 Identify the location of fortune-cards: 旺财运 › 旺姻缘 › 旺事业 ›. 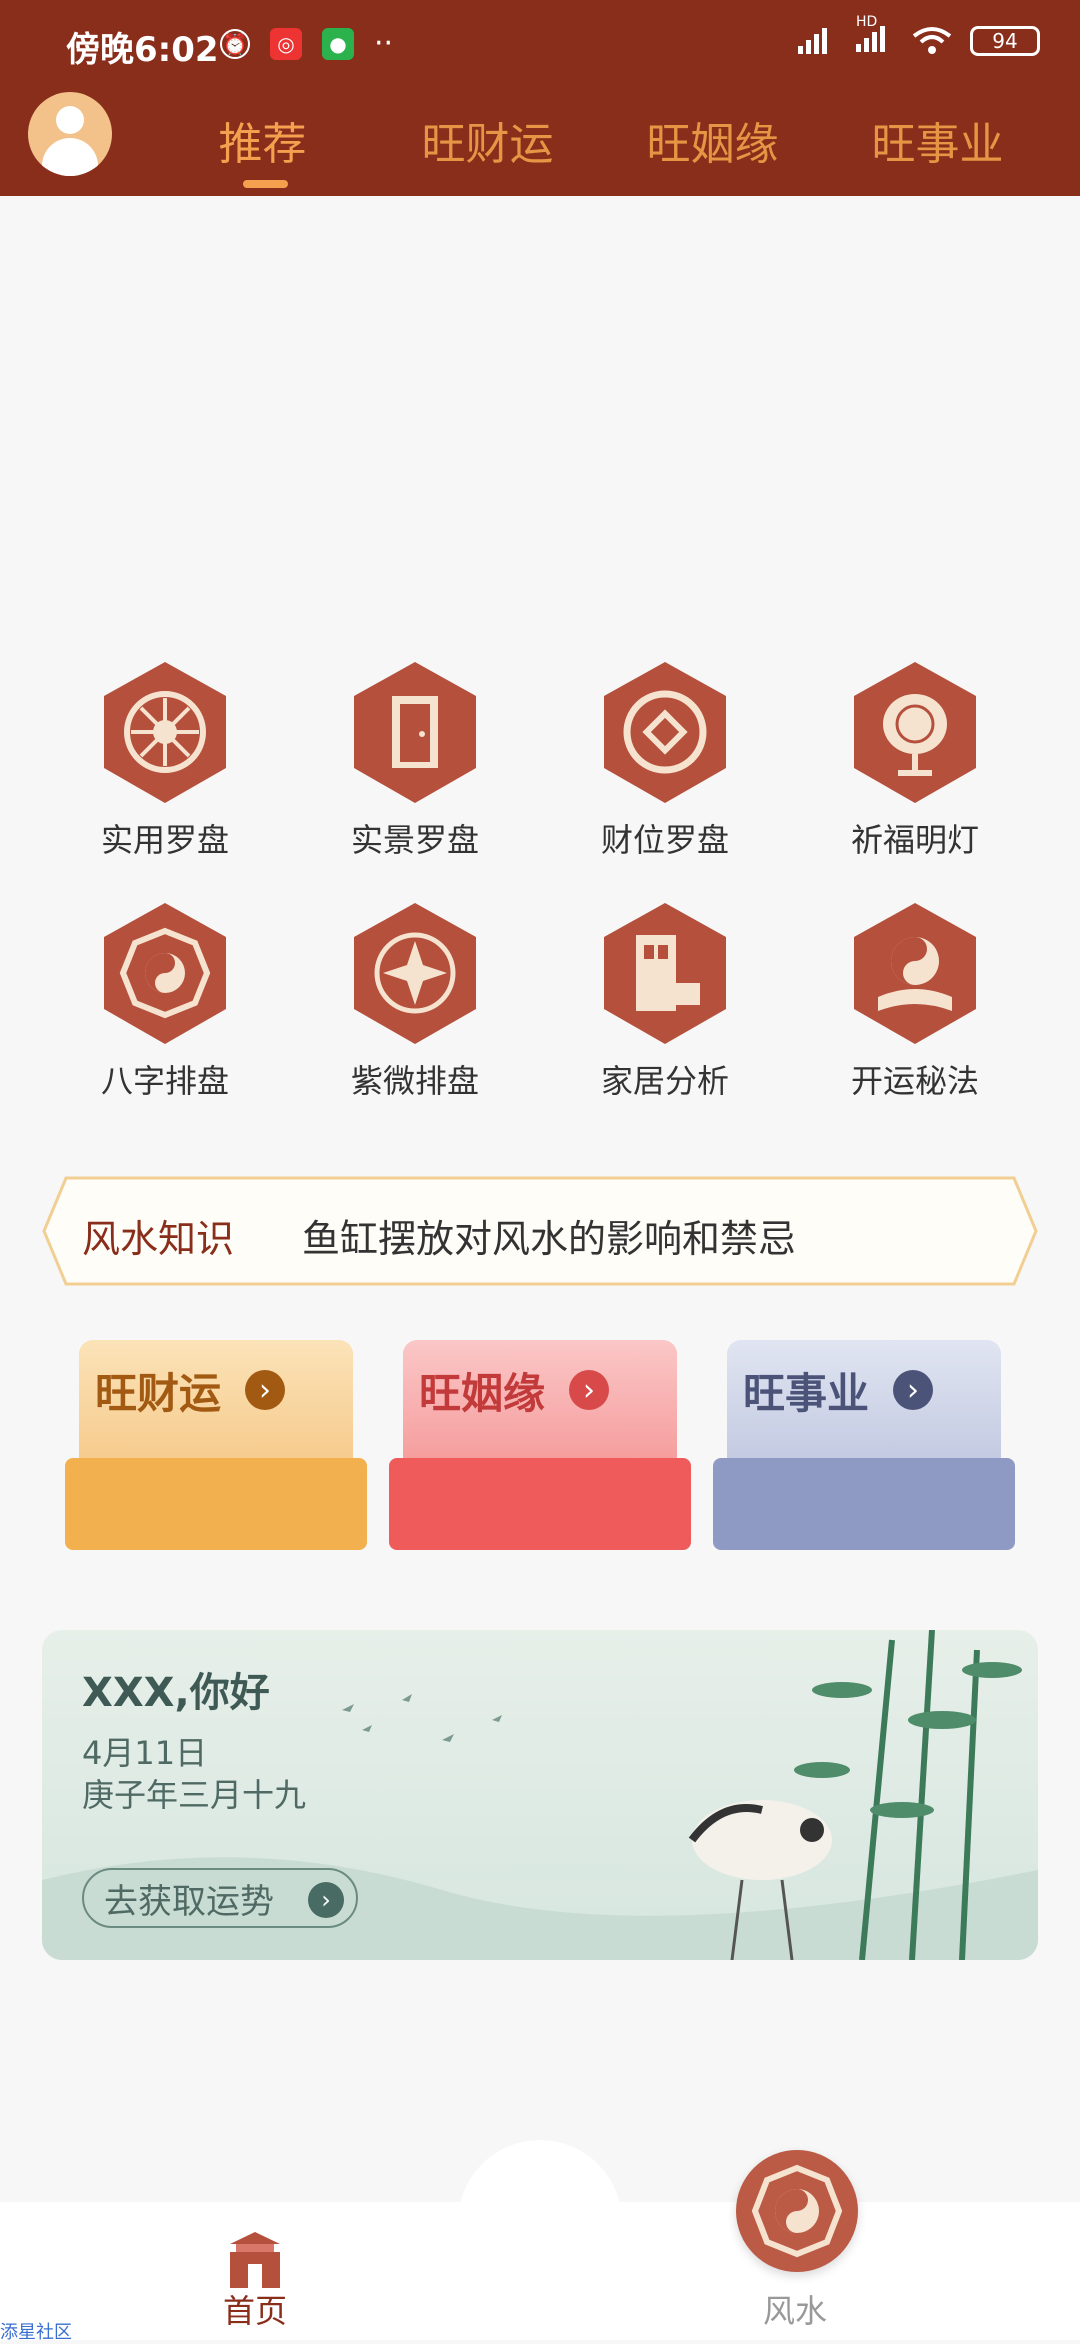
(540, 1445).